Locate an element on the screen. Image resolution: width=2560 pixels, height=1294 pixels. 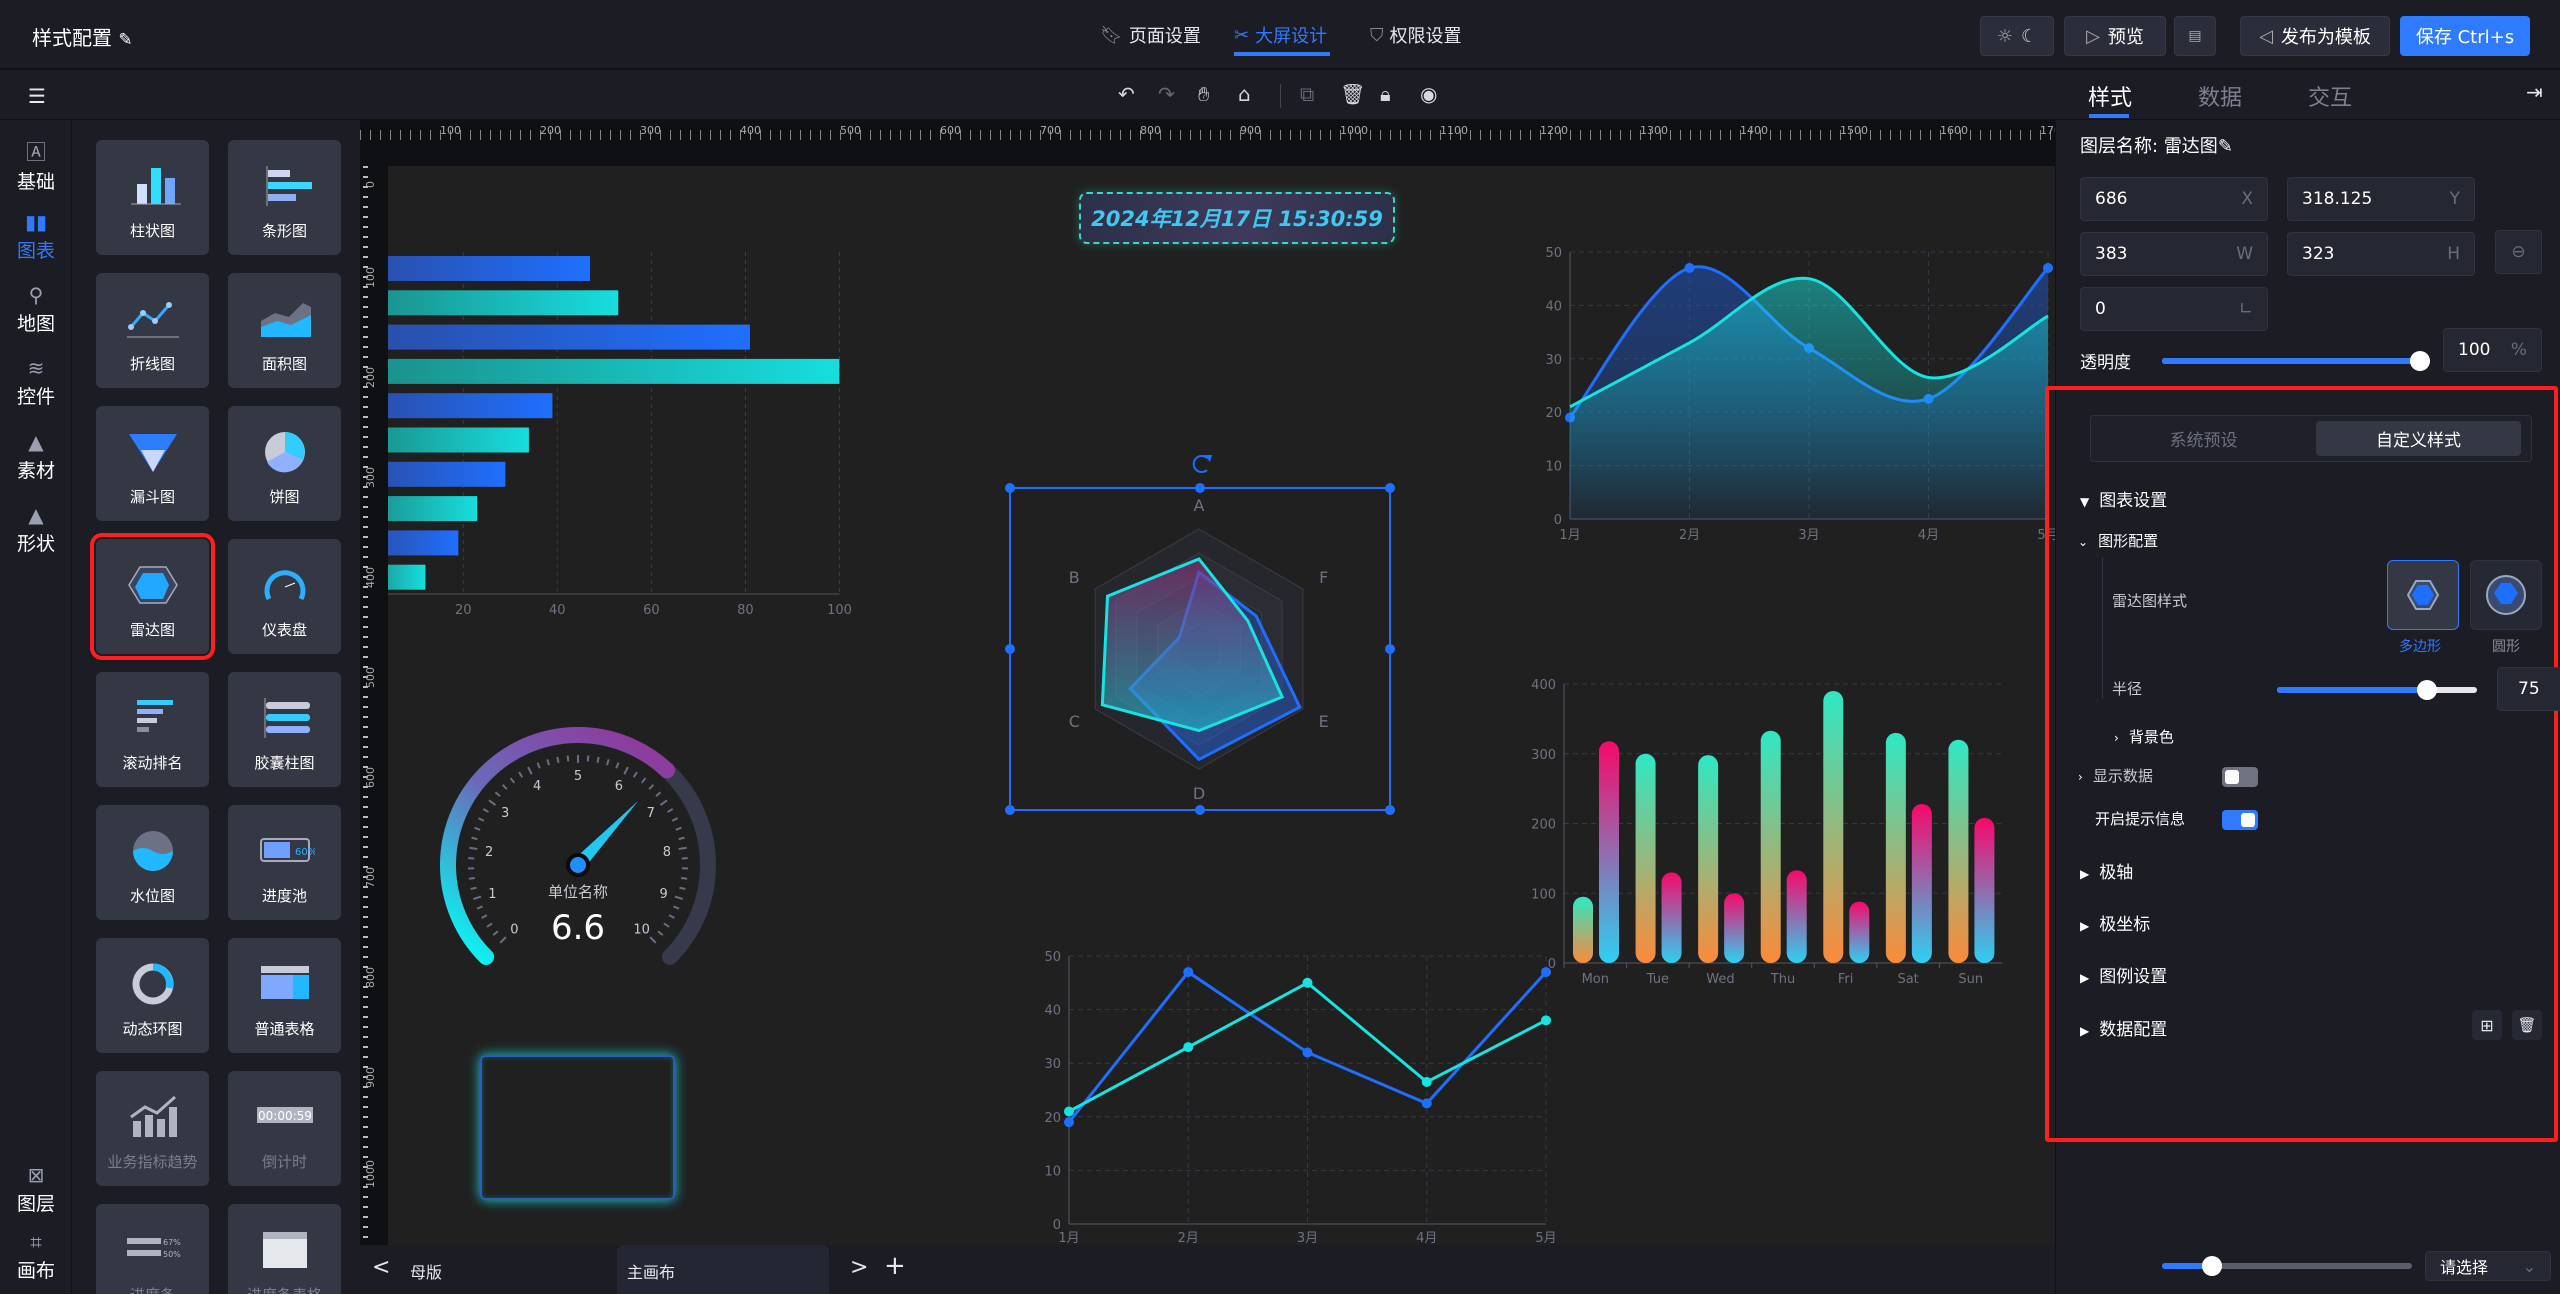
tab-page-settings: 🔖︎ 页面设置 is located at coordinates (1150, 35).